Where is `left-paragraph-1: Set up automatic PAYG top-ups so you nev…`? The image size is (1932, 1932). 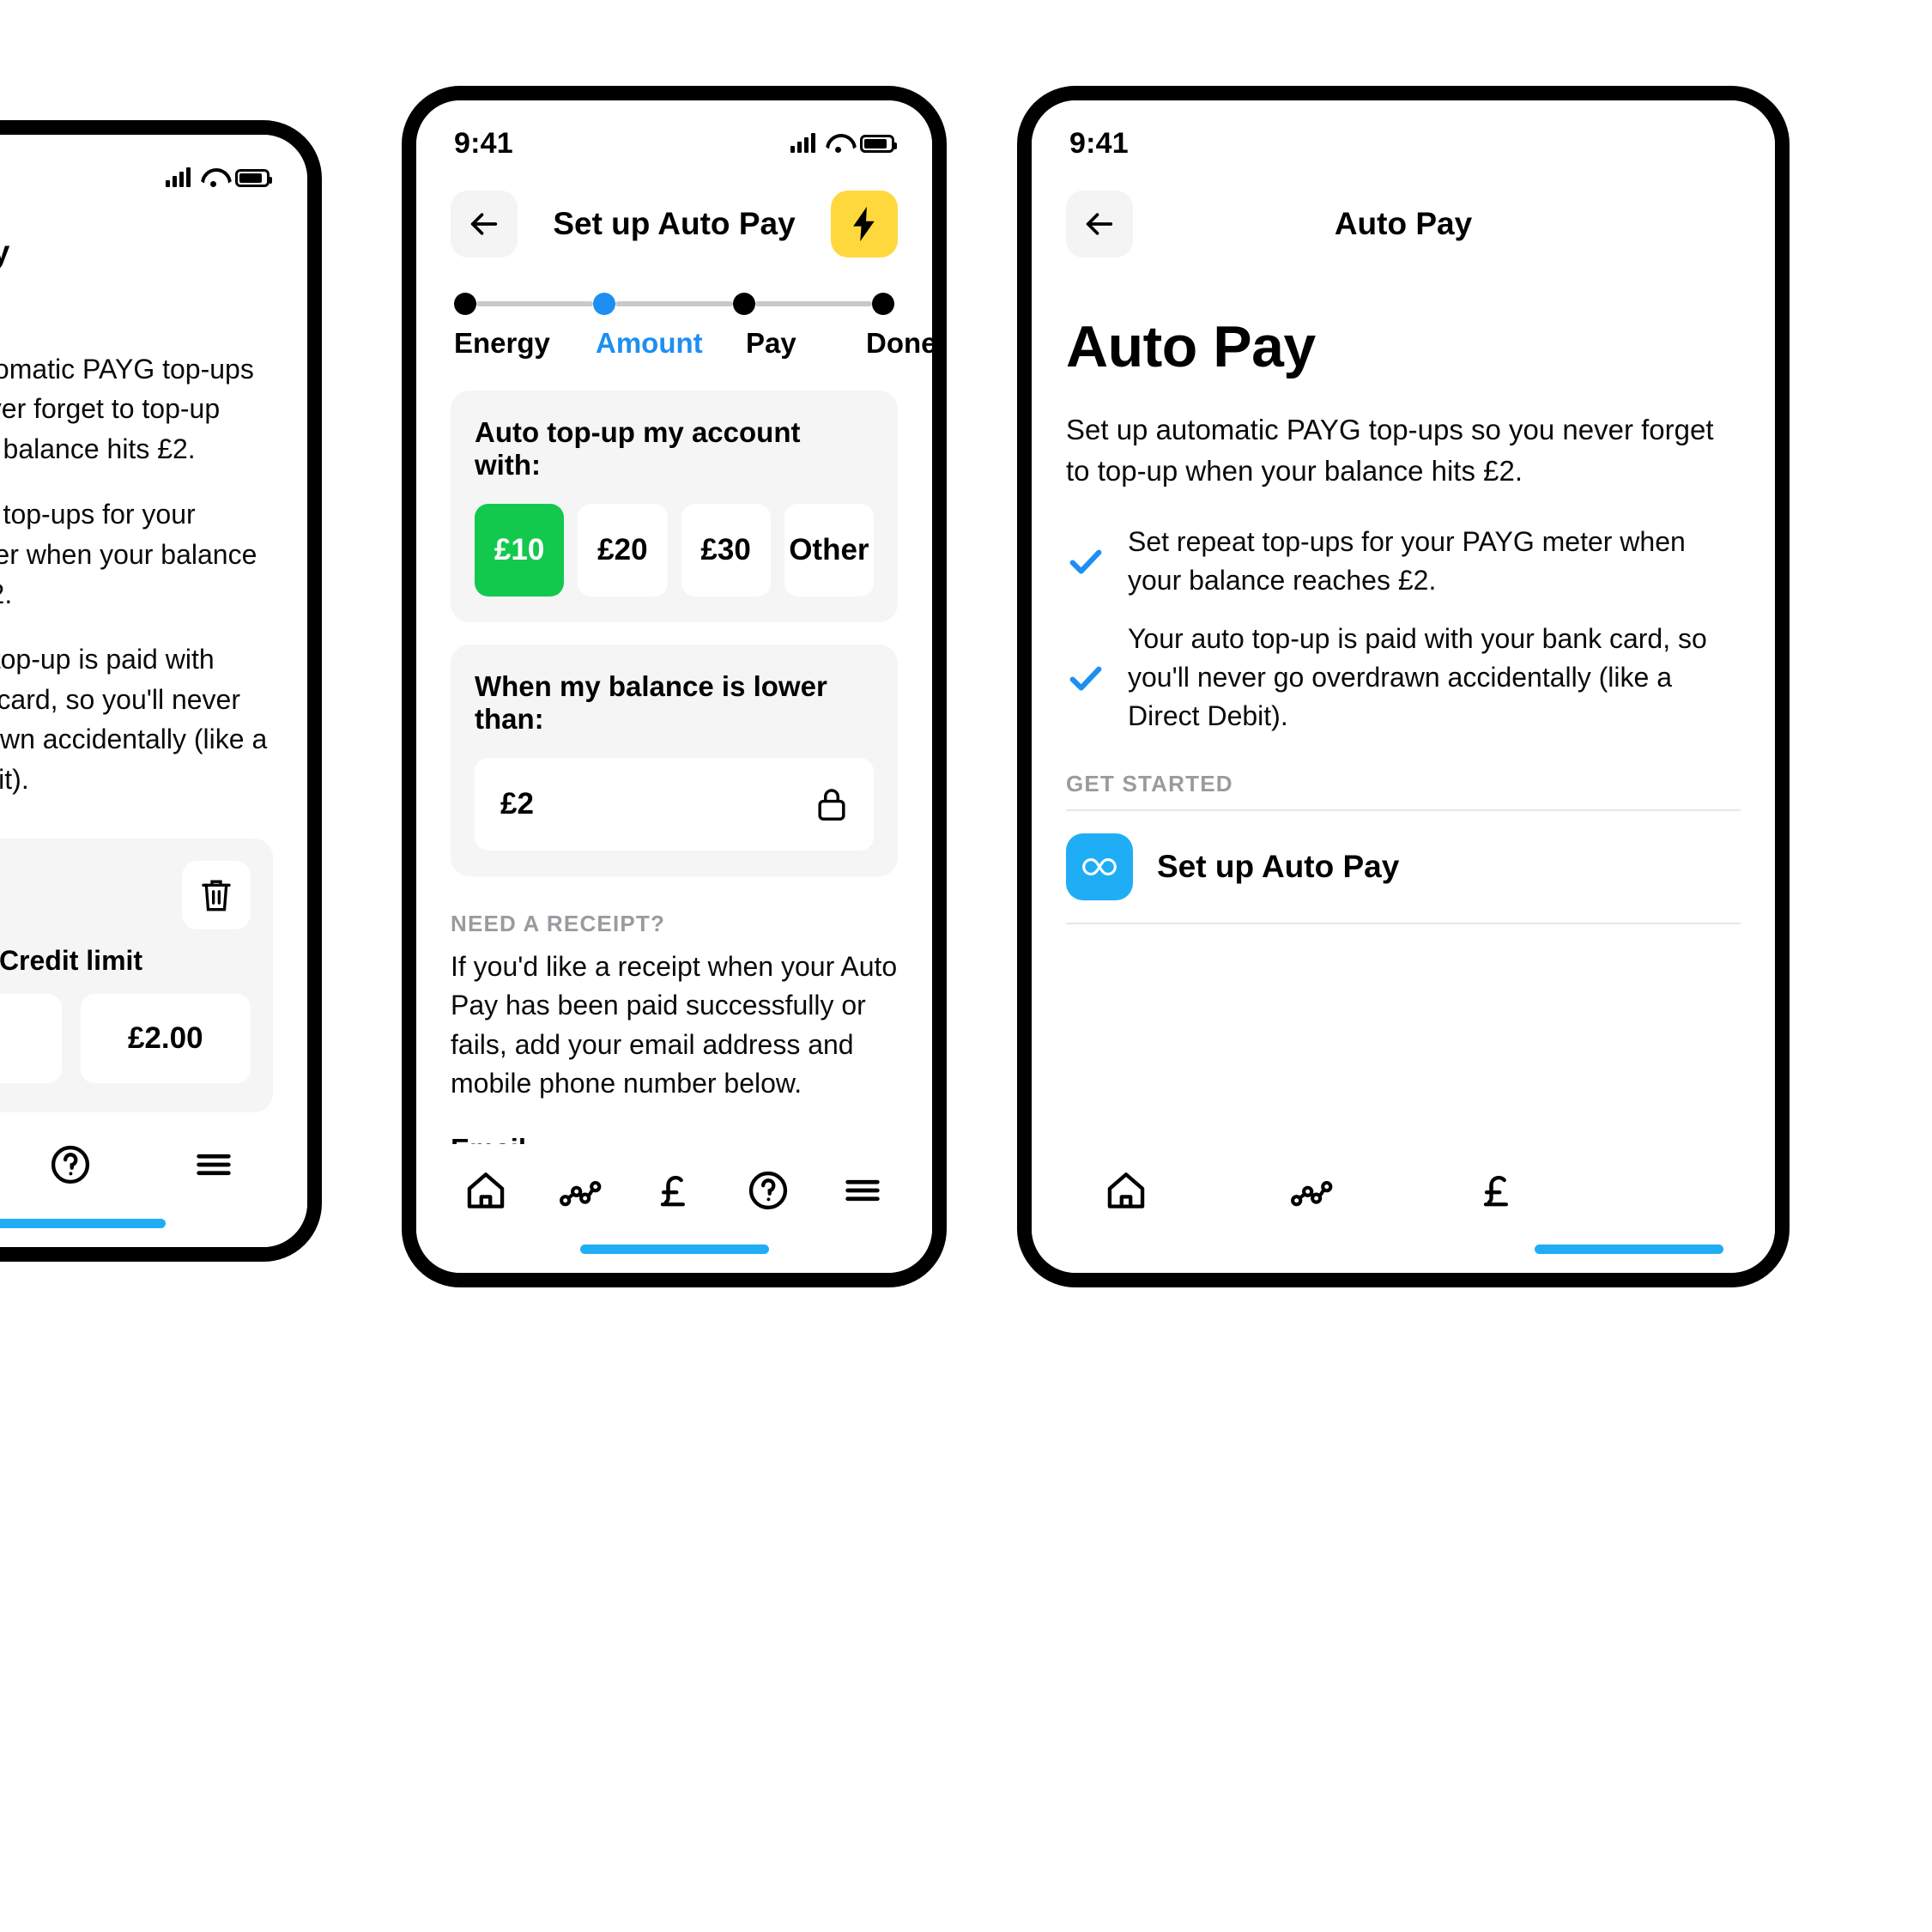 left-paragraph-1: Set up automatic PAYG top-ups so you nev… is located at coordinates (127, 409).